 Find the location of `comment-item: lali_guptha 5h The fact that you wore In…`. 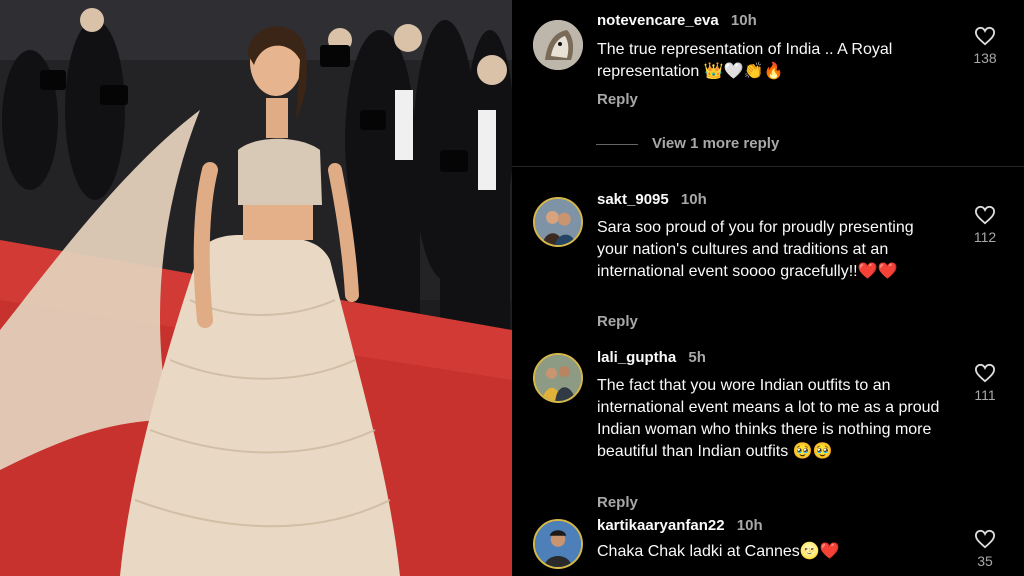

comment-item: lali_guptha 5h The fact that you wore In… is located at coordinates (768, 434).